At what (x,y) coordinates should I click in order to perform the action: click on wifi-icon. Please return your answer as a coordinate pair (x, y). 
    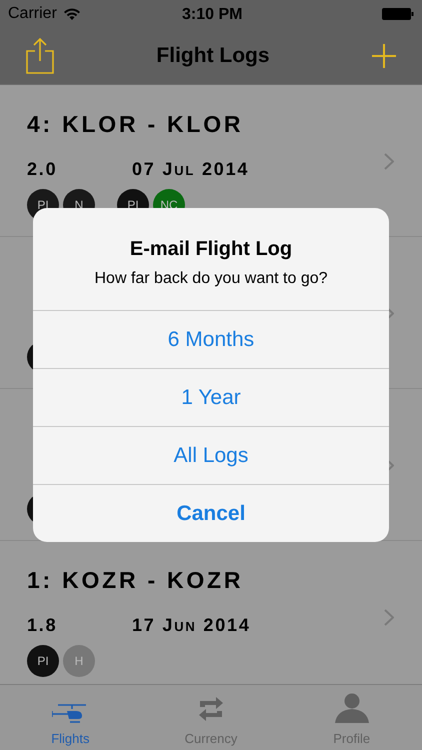
    Looking at the image, I should click on (71, 14).